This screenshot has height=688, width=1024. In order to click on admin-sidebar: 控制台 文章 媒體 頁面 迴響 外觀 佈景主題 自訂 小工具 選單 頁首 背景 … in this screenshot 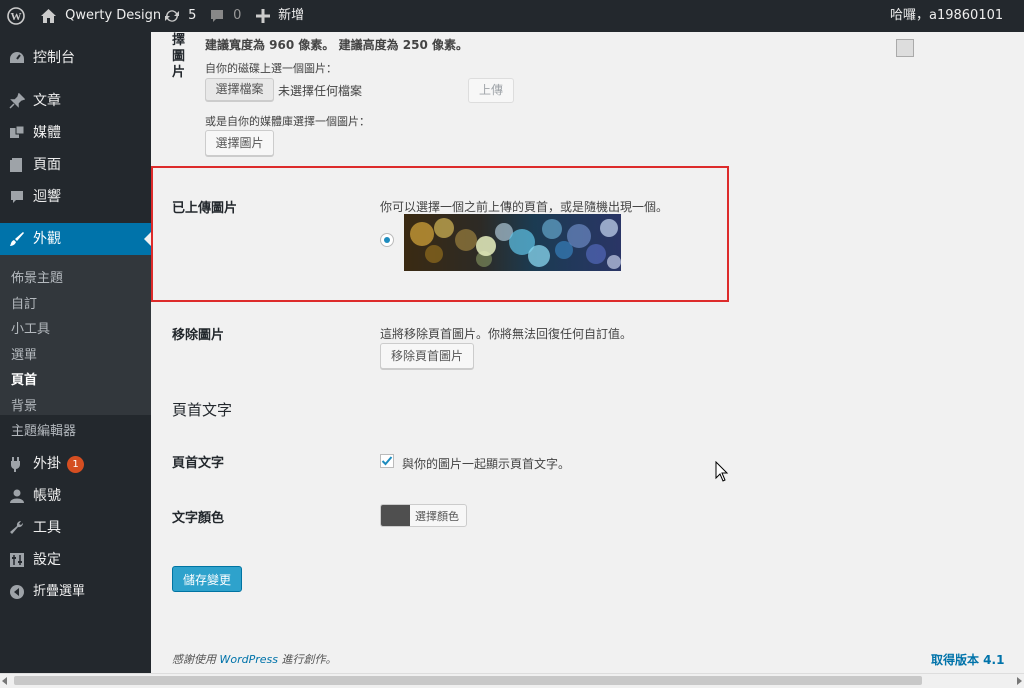, I will do `click(75, 352)`.